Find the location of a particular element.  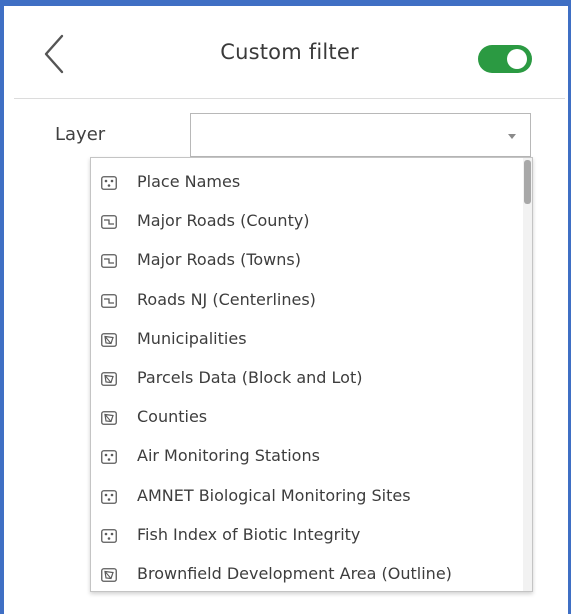

dropdown-item: Major Roads (Towns) is located at coordinates (308, 259).